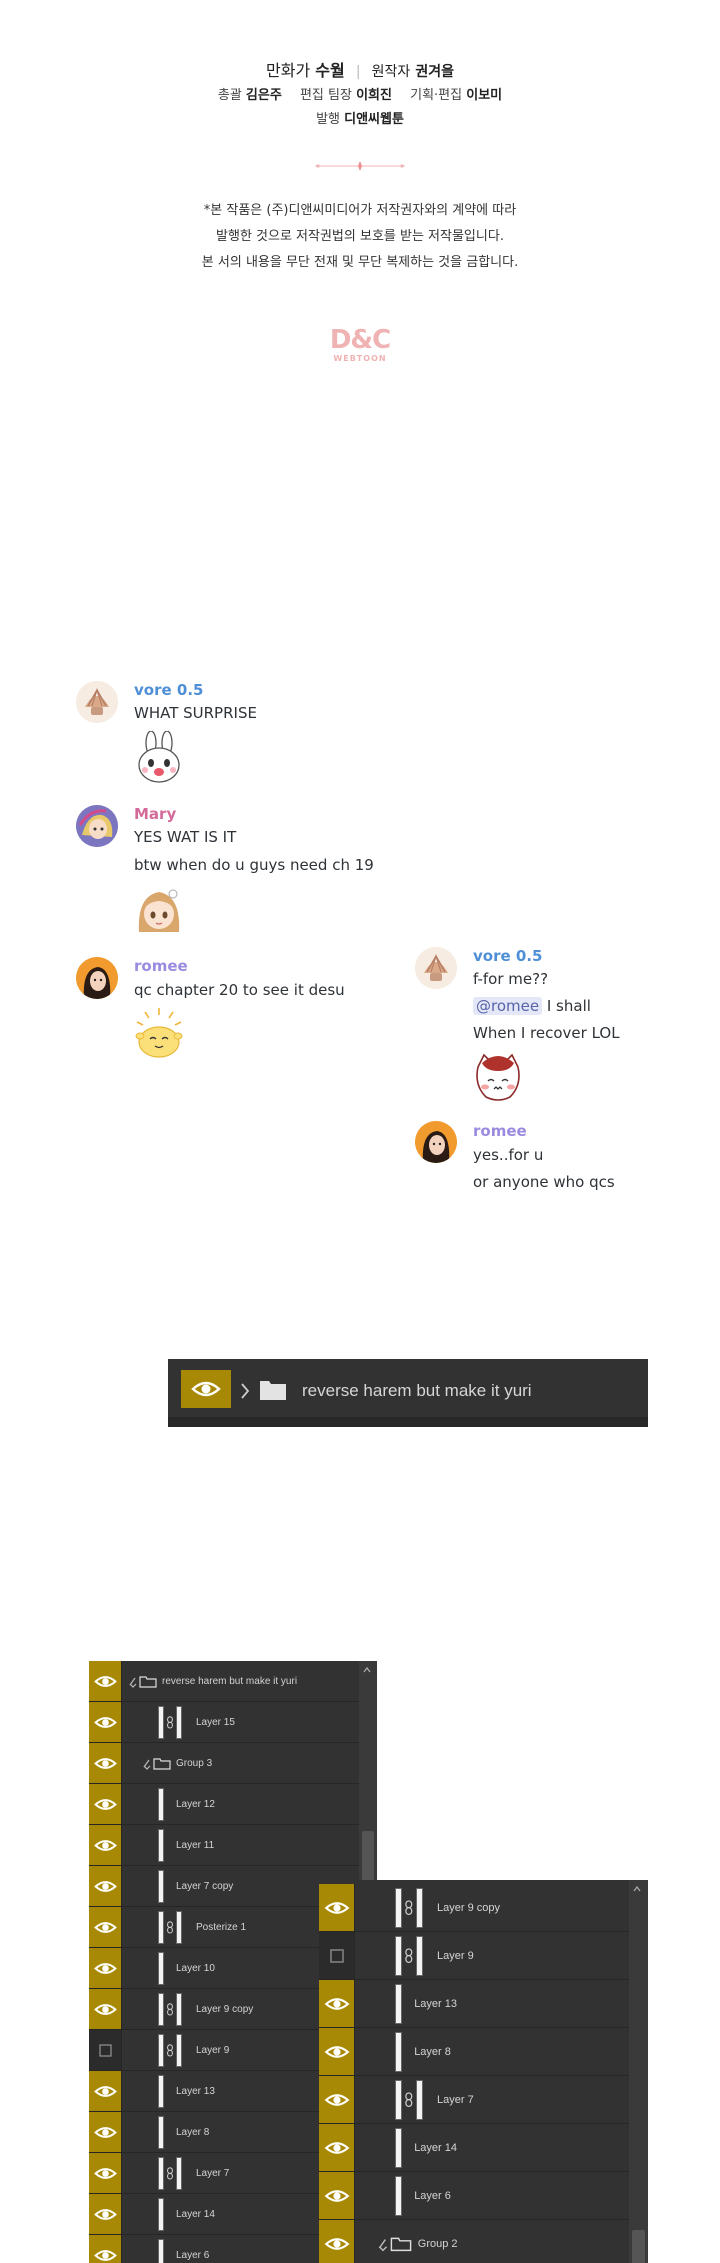 This screenshot has width=720, height=2263. Describe the element at coordinates (474, 2004) in the screenshot. I see `layer-row: Layer 13` at that location.